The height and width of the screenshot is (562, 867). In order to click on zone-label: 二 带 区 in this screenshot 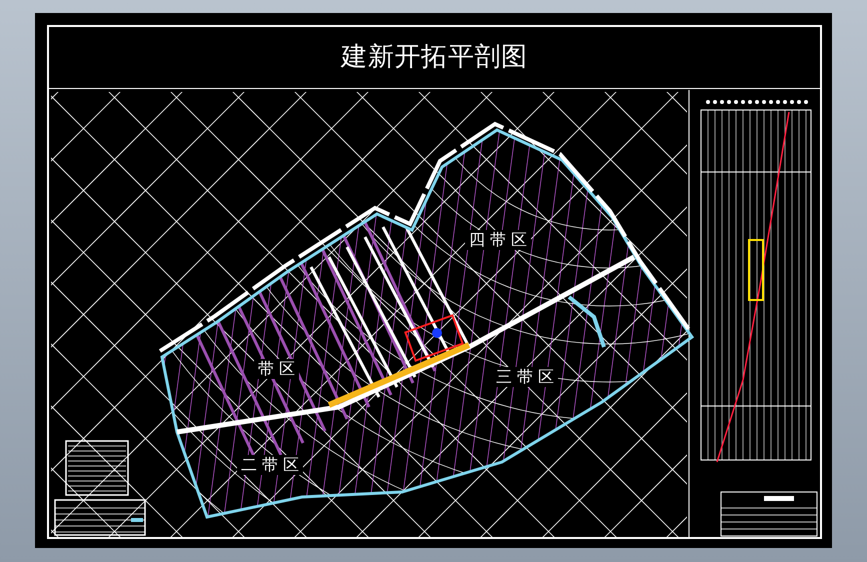, I will do `click(270, 465)`.